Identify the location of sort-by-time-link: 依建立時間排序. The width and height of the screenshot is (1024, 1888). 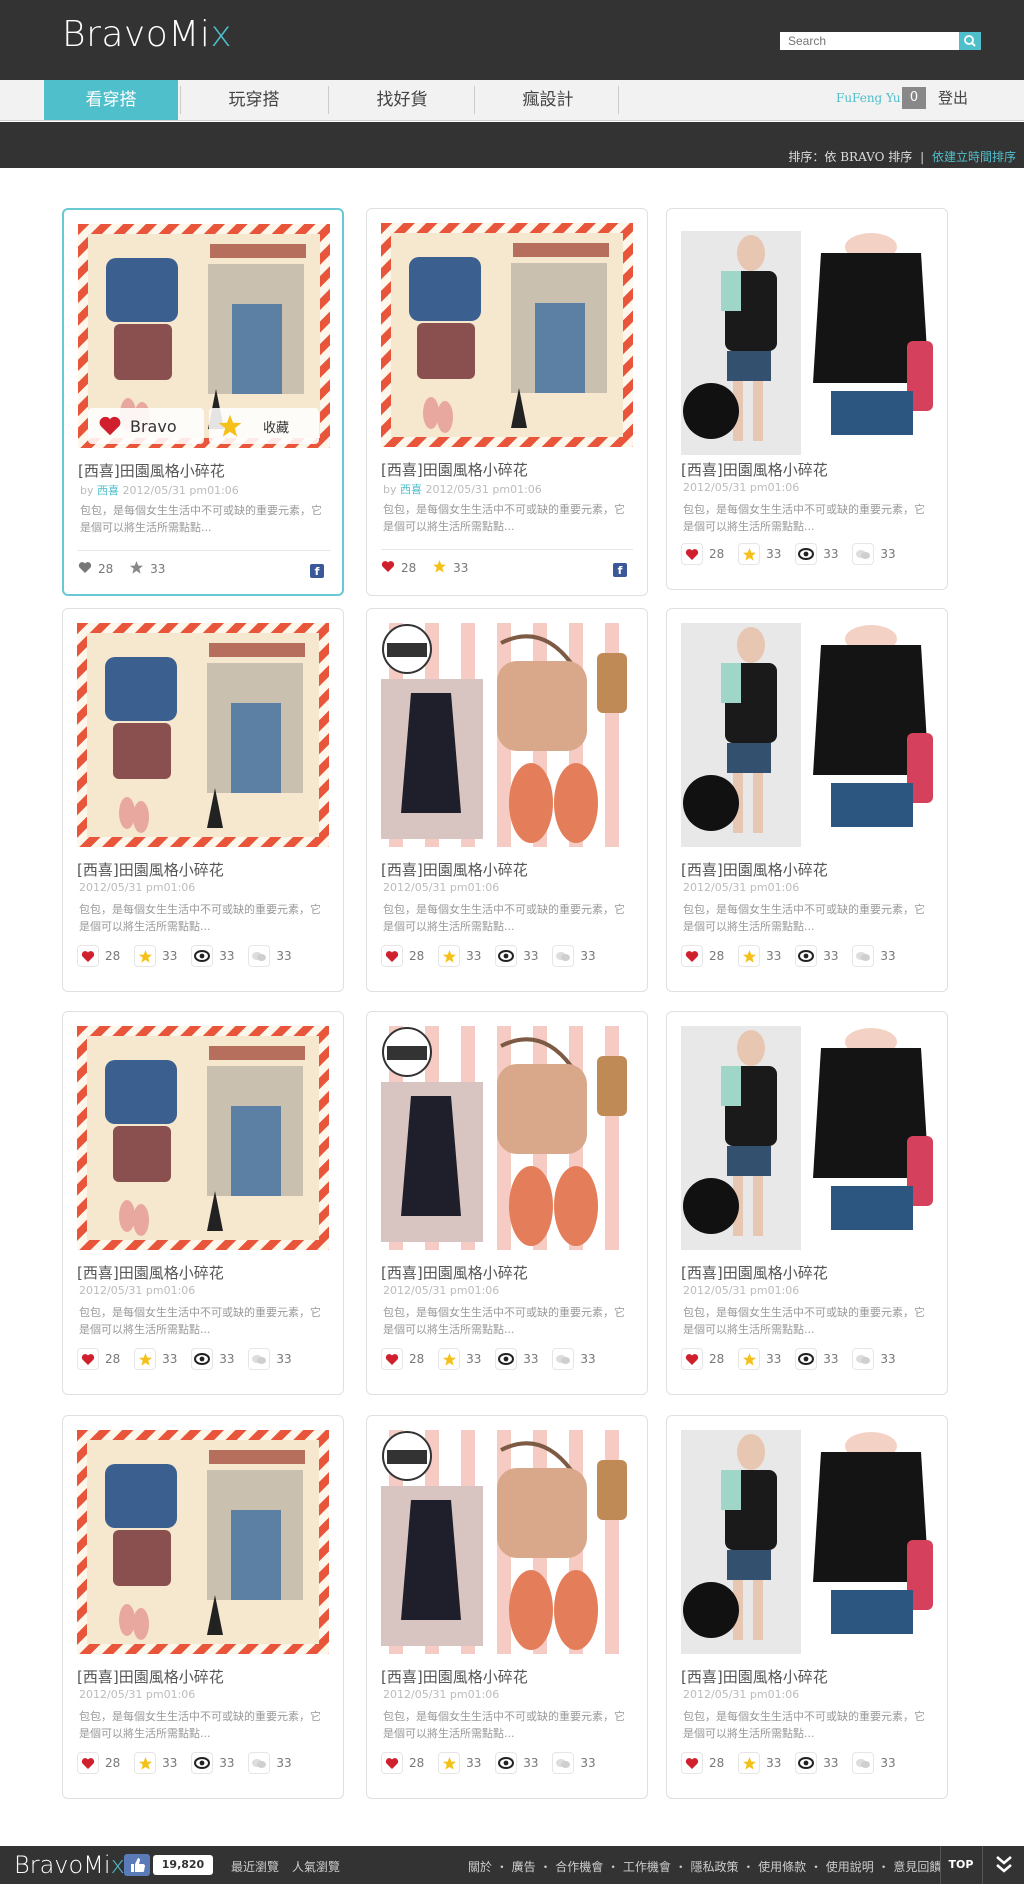
(974, 157).